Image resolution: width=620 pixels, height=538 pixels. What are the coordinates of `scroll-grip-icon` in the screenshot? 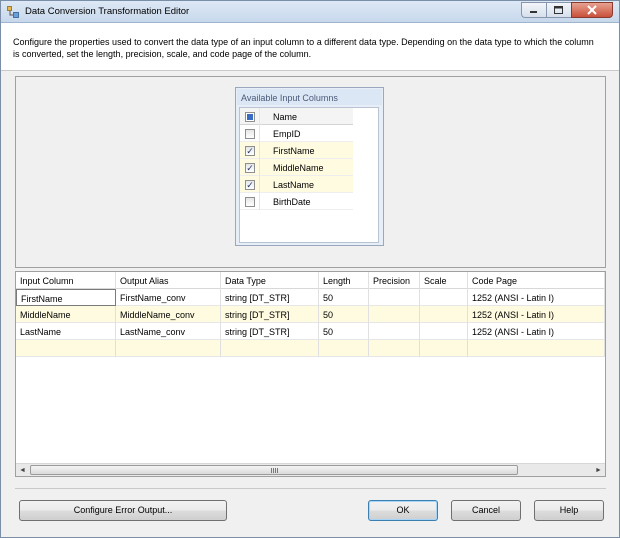 It's located at (275, 470).